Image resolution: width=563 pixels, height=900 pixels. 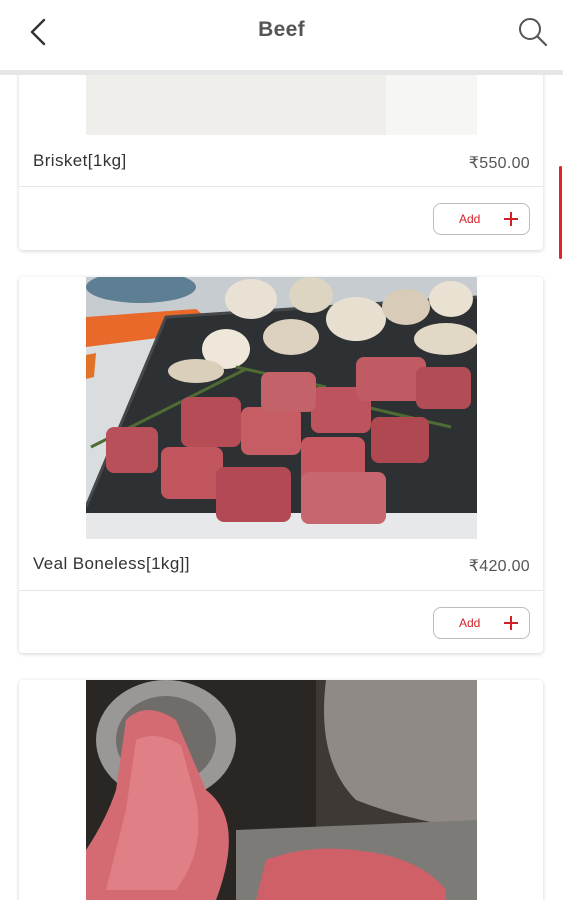 What do you see at coordinates (281, 105) in the screenshot?
I see `product-image` at bounding box center [281, 105].